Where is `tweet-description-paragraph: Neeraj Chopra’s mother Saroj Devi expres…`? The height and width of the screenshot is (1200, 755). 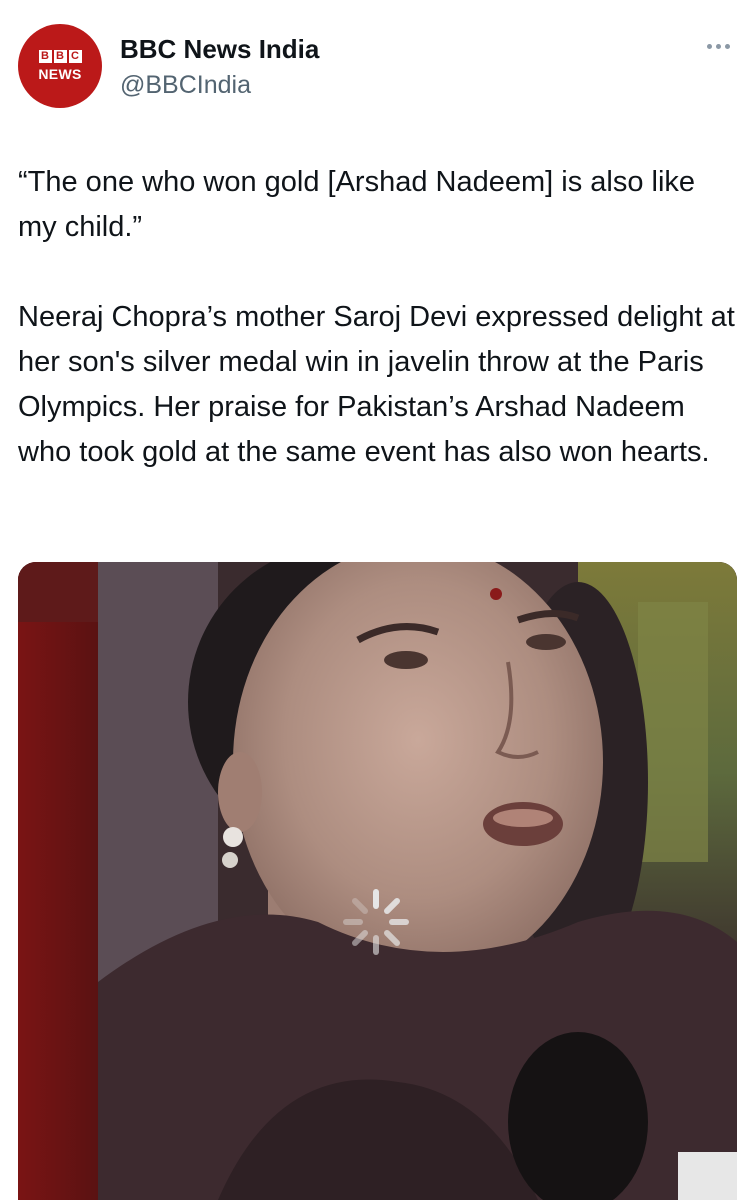
tweet-description-paragraph: Neeraj Chopra’s mother Saroj Devi expres… is located at coordinates (376, 384).